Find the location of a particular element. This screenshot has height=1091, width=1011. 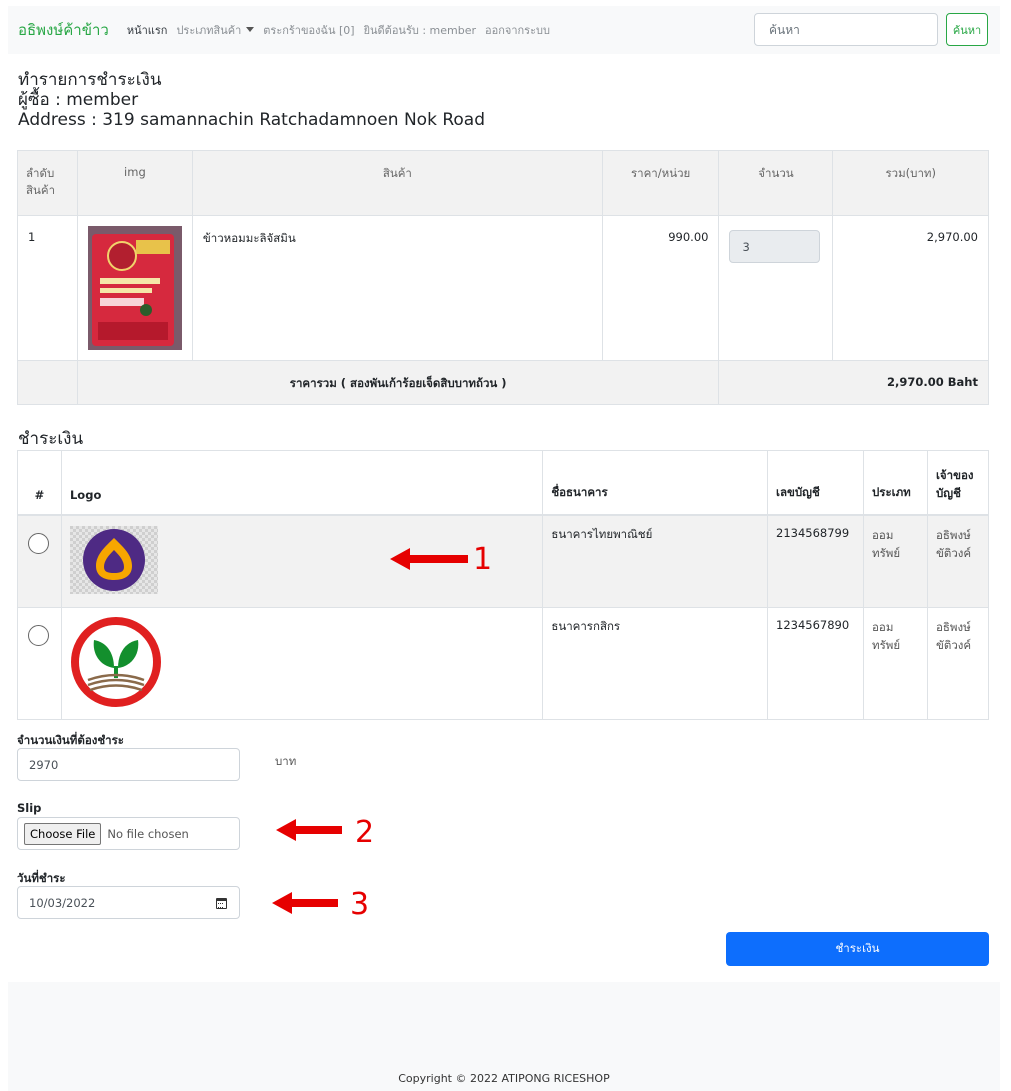

kbank-logo-icon is located at coordinates (115, 661).